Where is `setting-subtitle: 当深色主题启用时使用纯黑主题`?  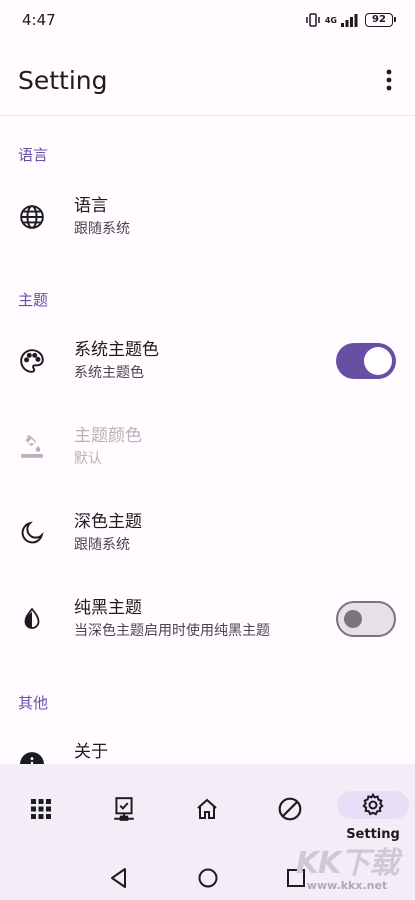
setting-subtitle: 当深色主题启用时使用纯黑主题 is located at coordinates (172, 631).